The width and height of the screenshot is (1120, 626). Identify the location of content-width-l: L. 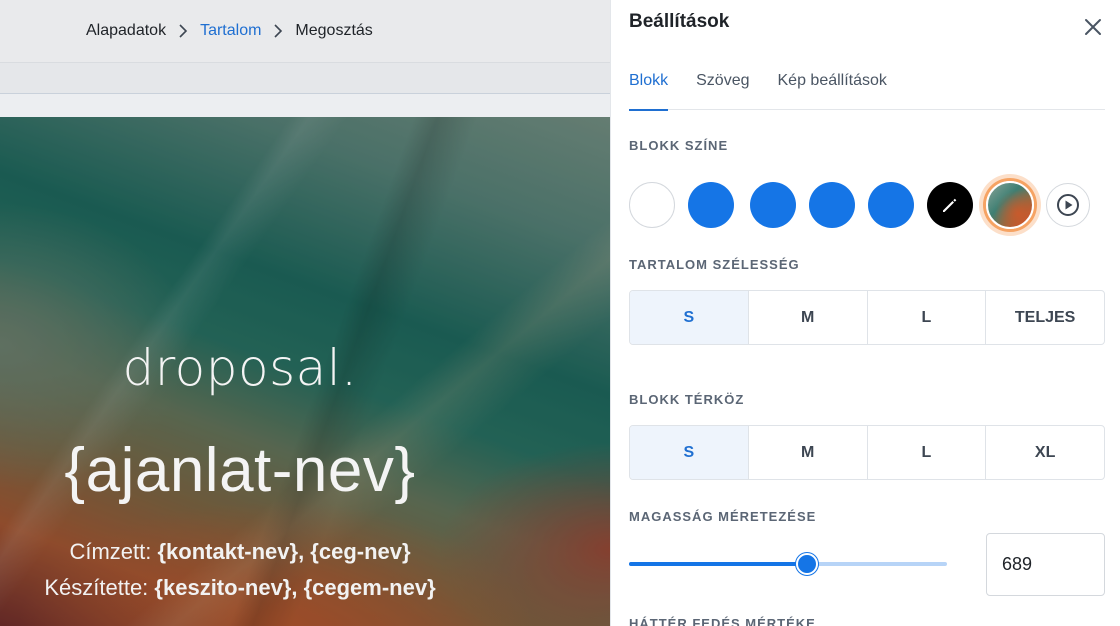
(927, 317).